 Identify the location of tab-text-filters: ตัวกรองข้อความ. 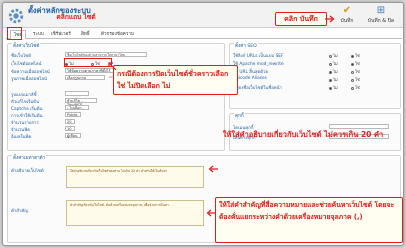
(117, 34).